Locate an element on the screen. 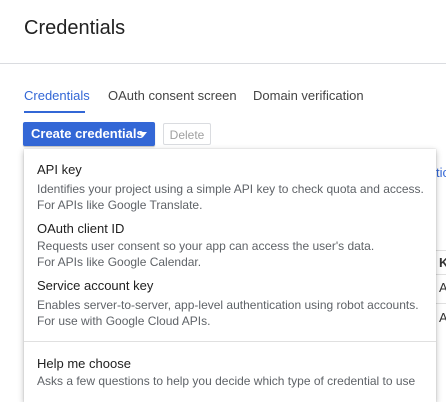 This screenshot has width=446, height=402. tab-domain-verification: Domain verification is located at coordinates (308, 95).